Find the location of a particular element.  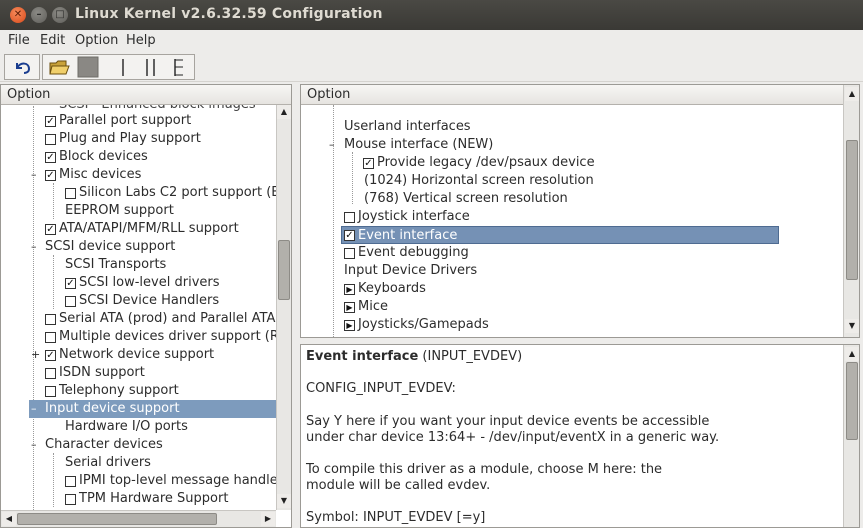

scroll-right-arrow: ▶ is located at coordinates (268, 519).